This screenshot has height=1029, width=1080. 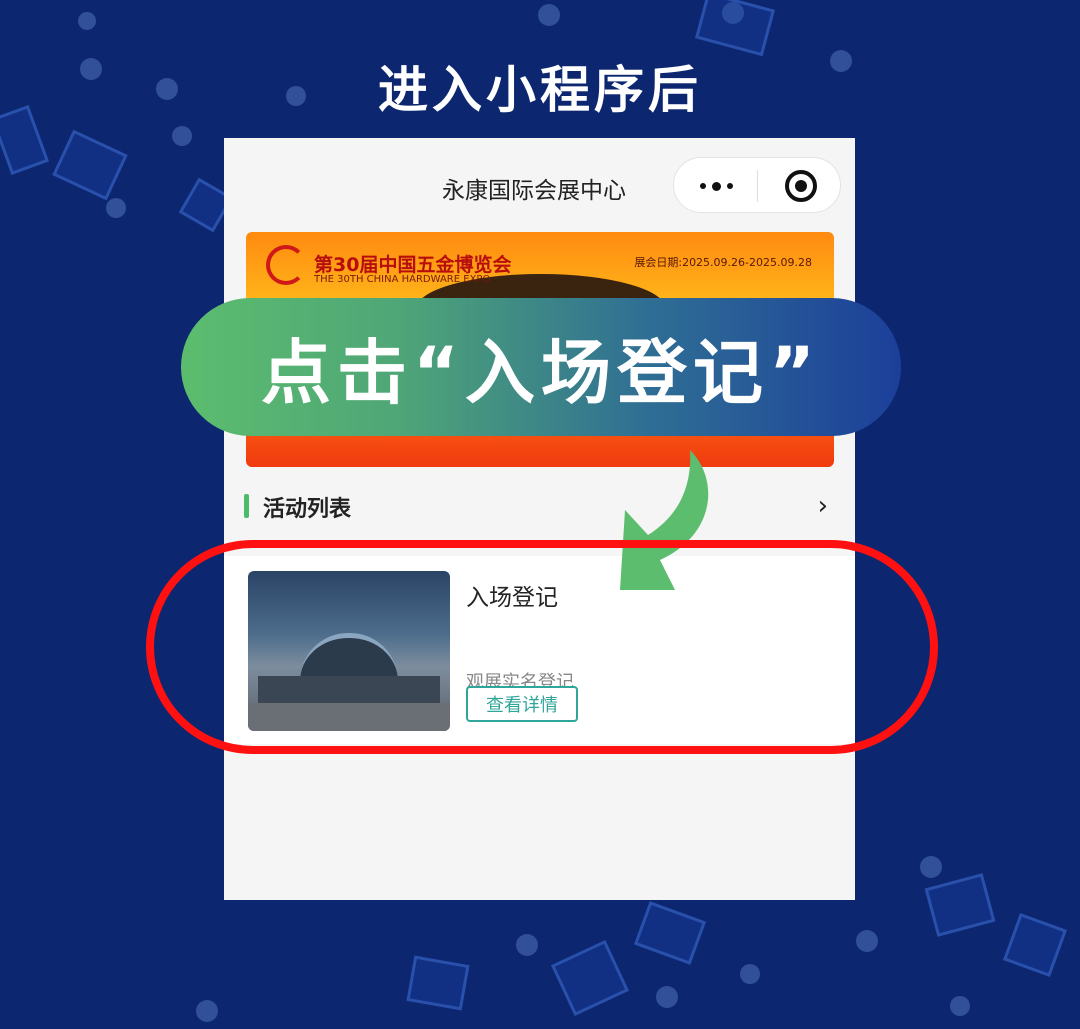 I want to click on section-label: 活动列表, so click(x=307, y=509).